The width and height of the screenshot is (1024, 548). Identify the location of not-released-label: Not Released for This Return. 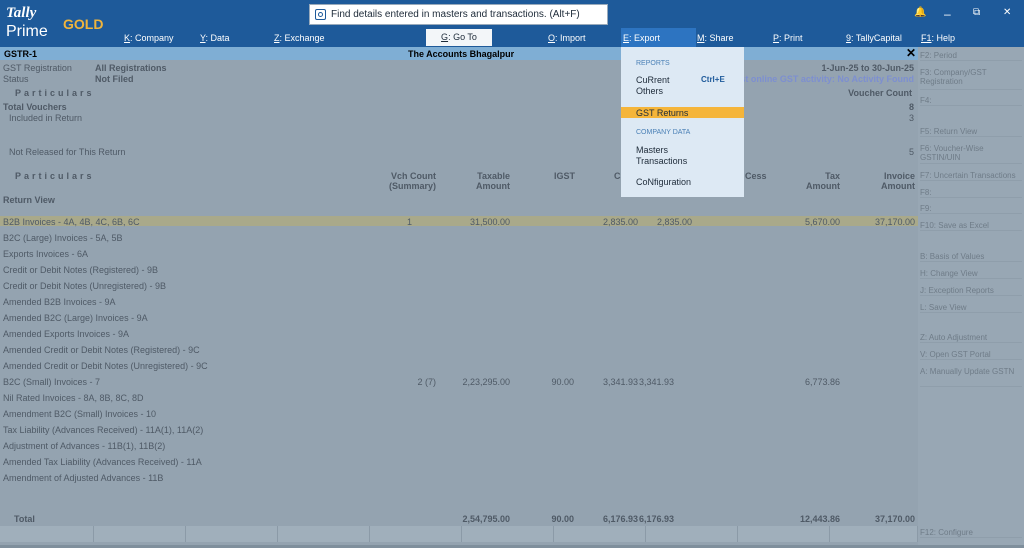
(67, 152).